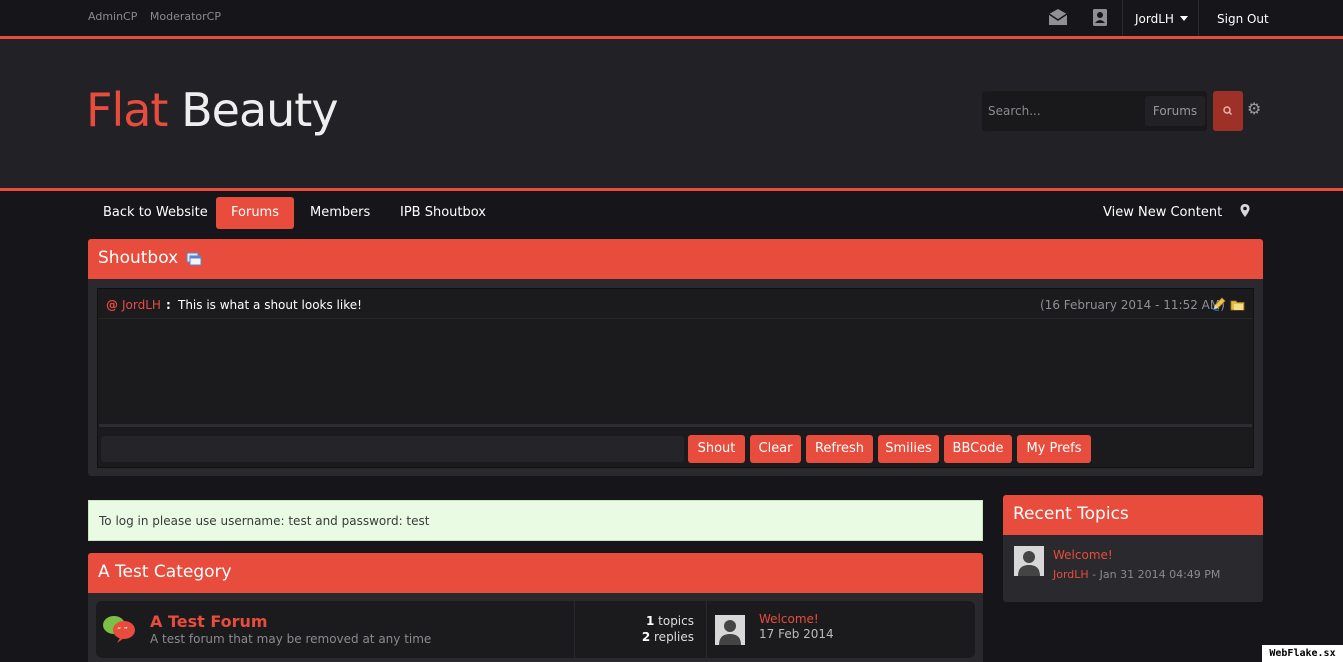 The width and height of the screenshot is (1343, 662). What do you see at coordinates (1245, 211) in the screenshot?
I see `map-pin-icon` at bounding box center [1245, 211].